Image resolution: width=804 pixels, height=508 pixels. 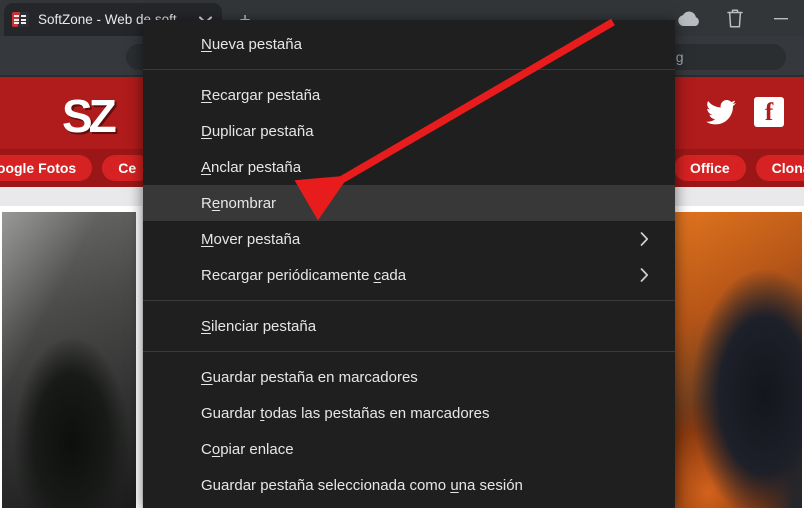 What do you see at coordinates (239, 203) in the screenshot?
I see `menu-item-label: Renombrar` at bounding box center [239, 203].